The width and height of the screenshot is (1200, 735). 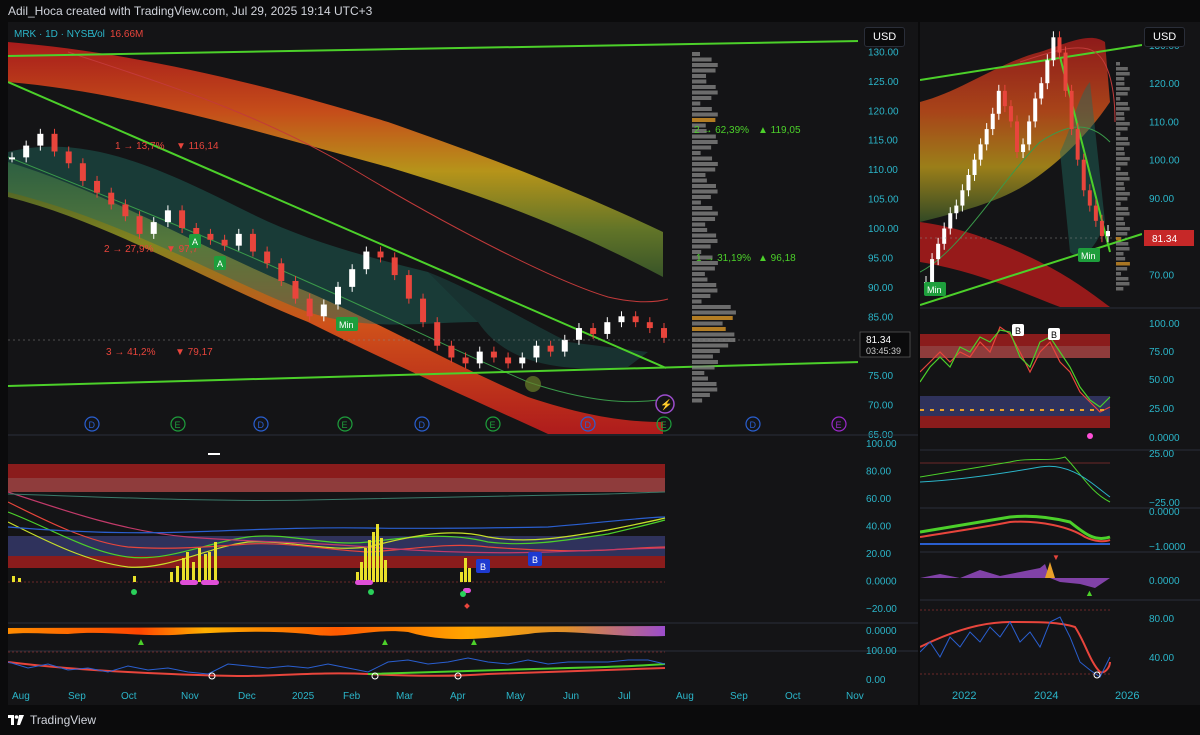 What do you see at coordinates (885, 37) in the screenshot?
I see `currency-badge: USD` at bounding box center [885, 37].